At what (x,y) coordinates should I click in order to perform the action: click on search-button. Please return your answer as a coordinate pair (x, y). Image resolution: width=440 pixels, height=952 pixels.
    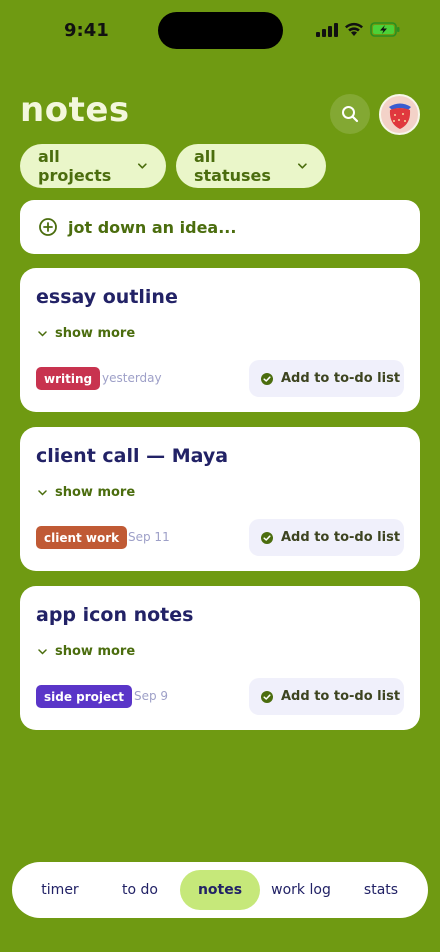
    Looking at the image, I should click on (350, 114).